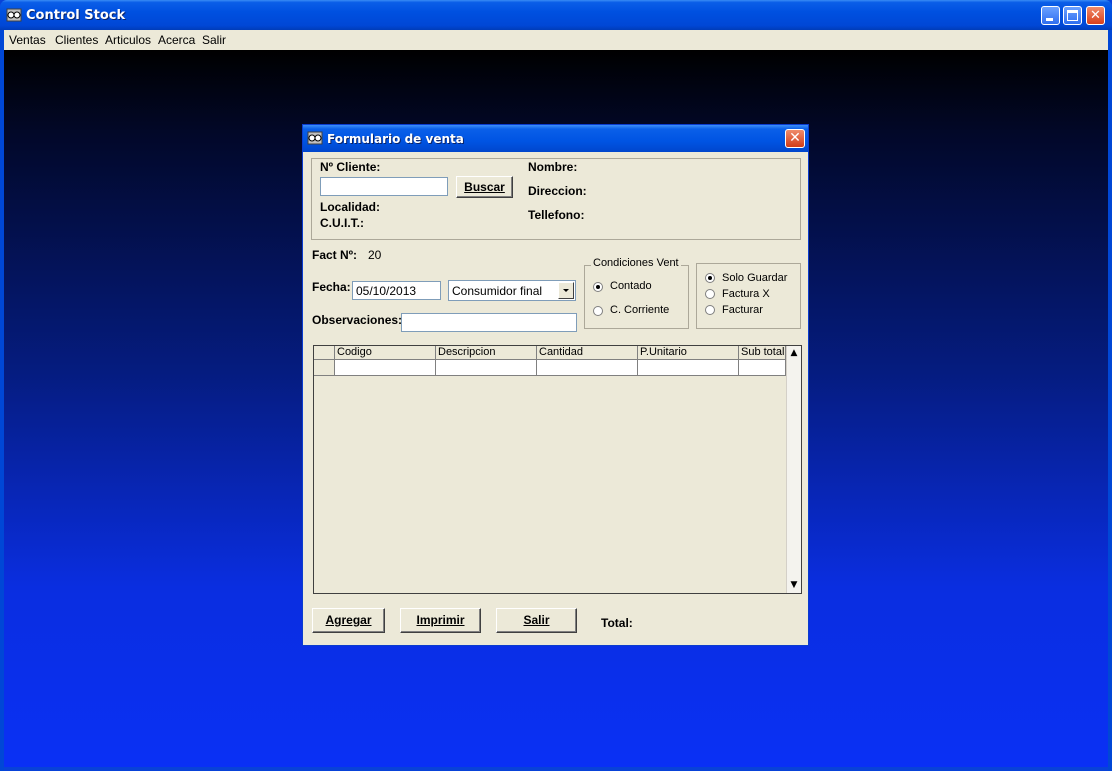 This screenshot has height=771, width=1112. What do you see at coordinates (688, 353) in the screenshot?
I see `column-header-punitario: P.Unitario` at bounding box center [688, 353].